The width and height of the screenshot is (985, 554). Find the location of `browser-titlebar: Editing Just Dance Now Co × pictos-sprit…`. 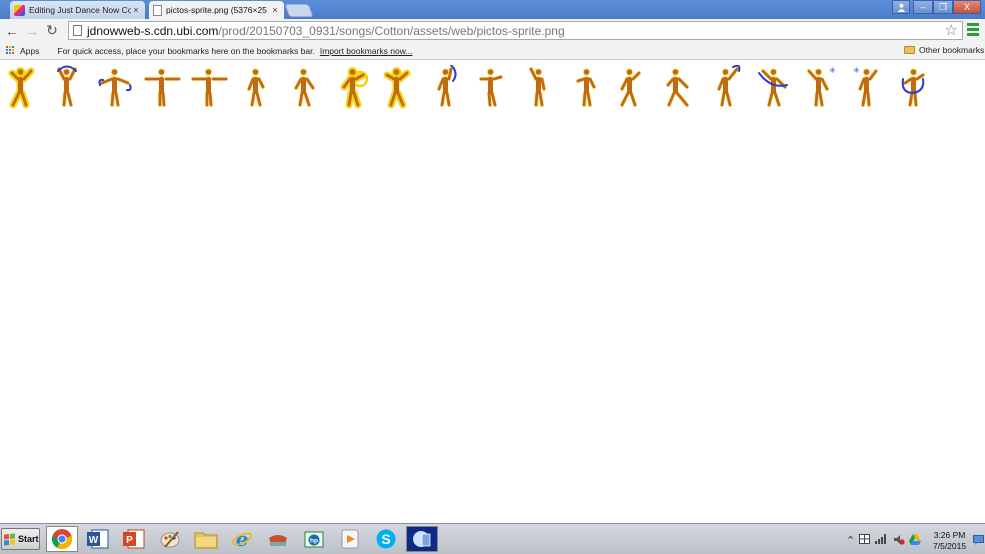

browser-titlebar: Editing Just Dance Now Co × pictos-sprit… is located at coordinates (492, 9).